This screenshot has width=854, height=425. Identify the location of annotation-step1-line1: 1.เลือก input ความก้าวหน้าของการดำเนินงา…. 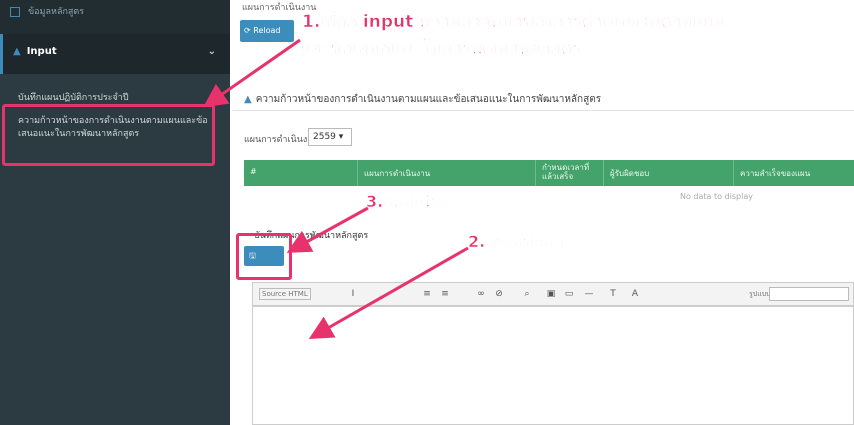
(514, 22).